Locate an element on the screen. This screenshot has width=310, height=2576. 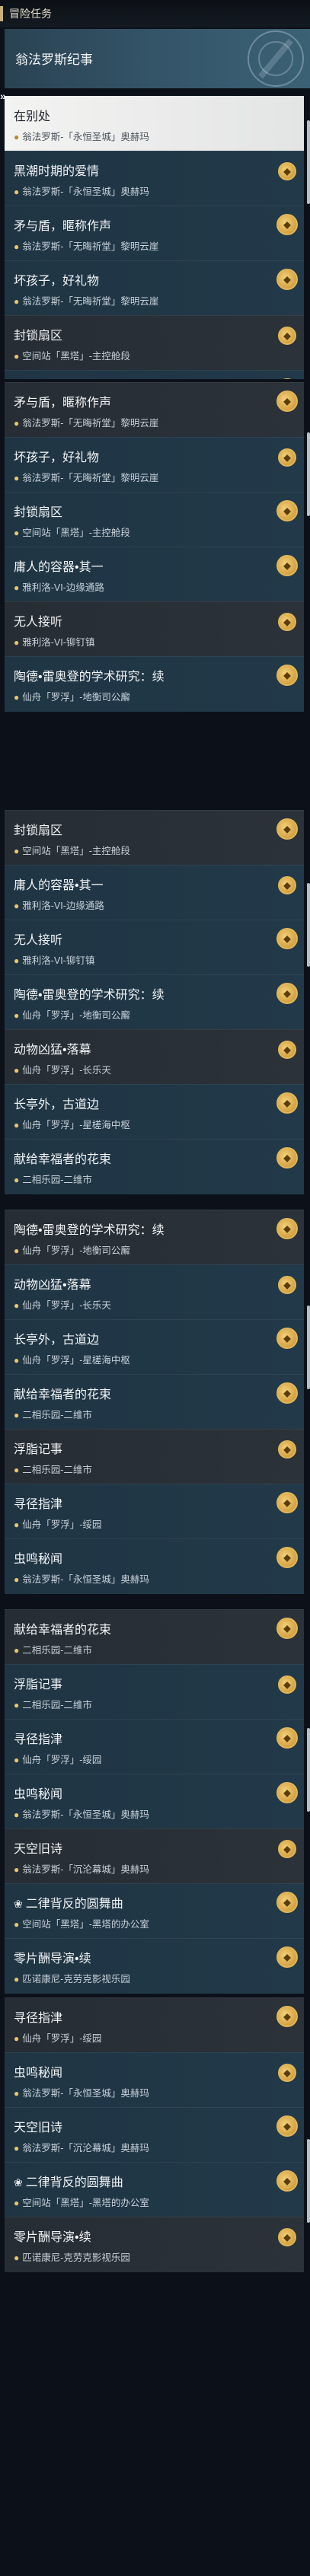
quest-location: ● 匹诺康尼-克劳克影视乐园 is located at coordinates (72, 2256).